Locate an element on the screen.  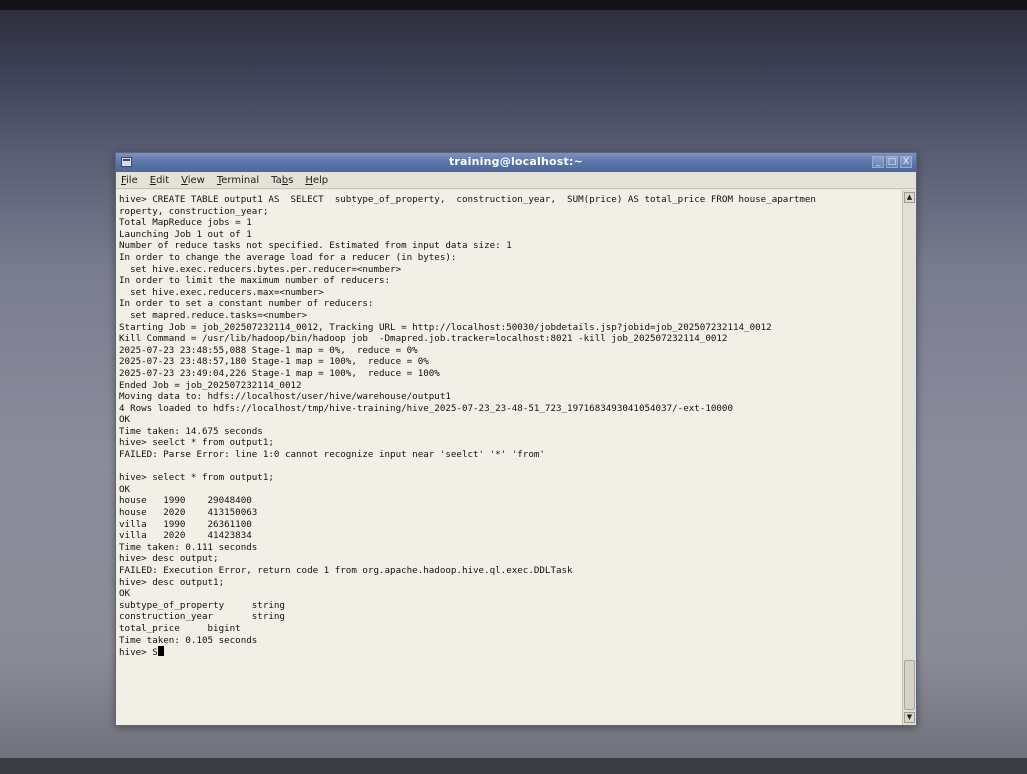
menu-terminal: Terminal is located at coordinates (238, 180).